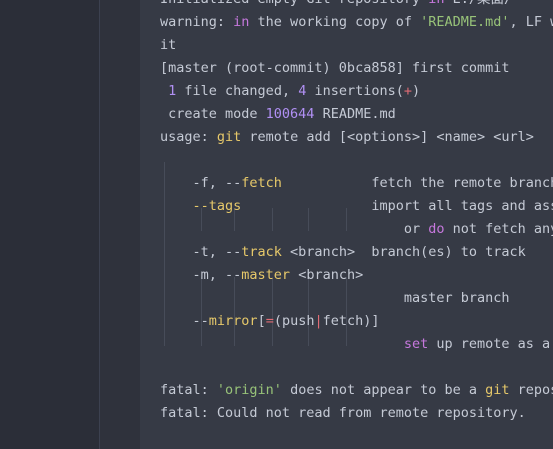 The width and height of the screenshot is (553, 449). I want to click on terminal-text: README.md, so click(355, 114).